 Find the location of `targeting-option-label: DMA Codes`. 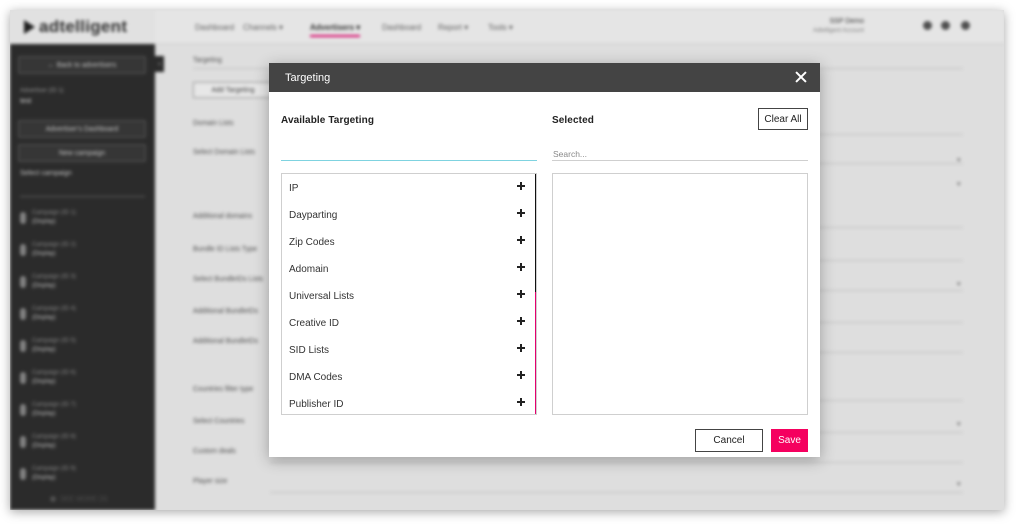

targeting-option-label: DMA Codes is located at coordinates (316, 377).